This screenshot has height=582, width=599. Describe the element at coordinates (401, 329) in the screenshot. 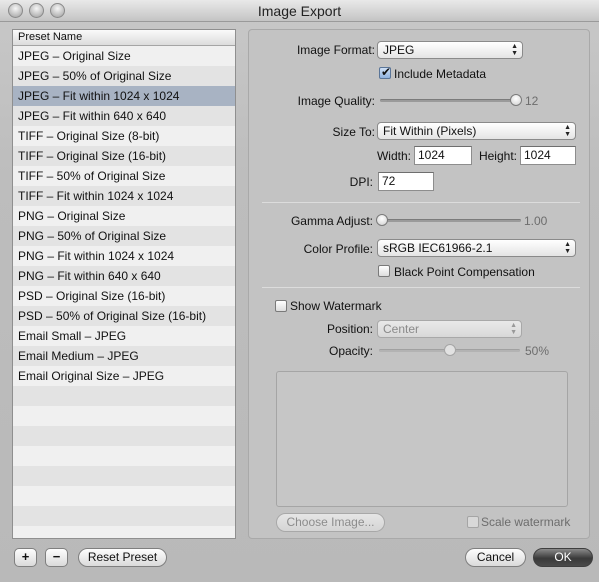

I see `watermark-position-value: Center` at that location.